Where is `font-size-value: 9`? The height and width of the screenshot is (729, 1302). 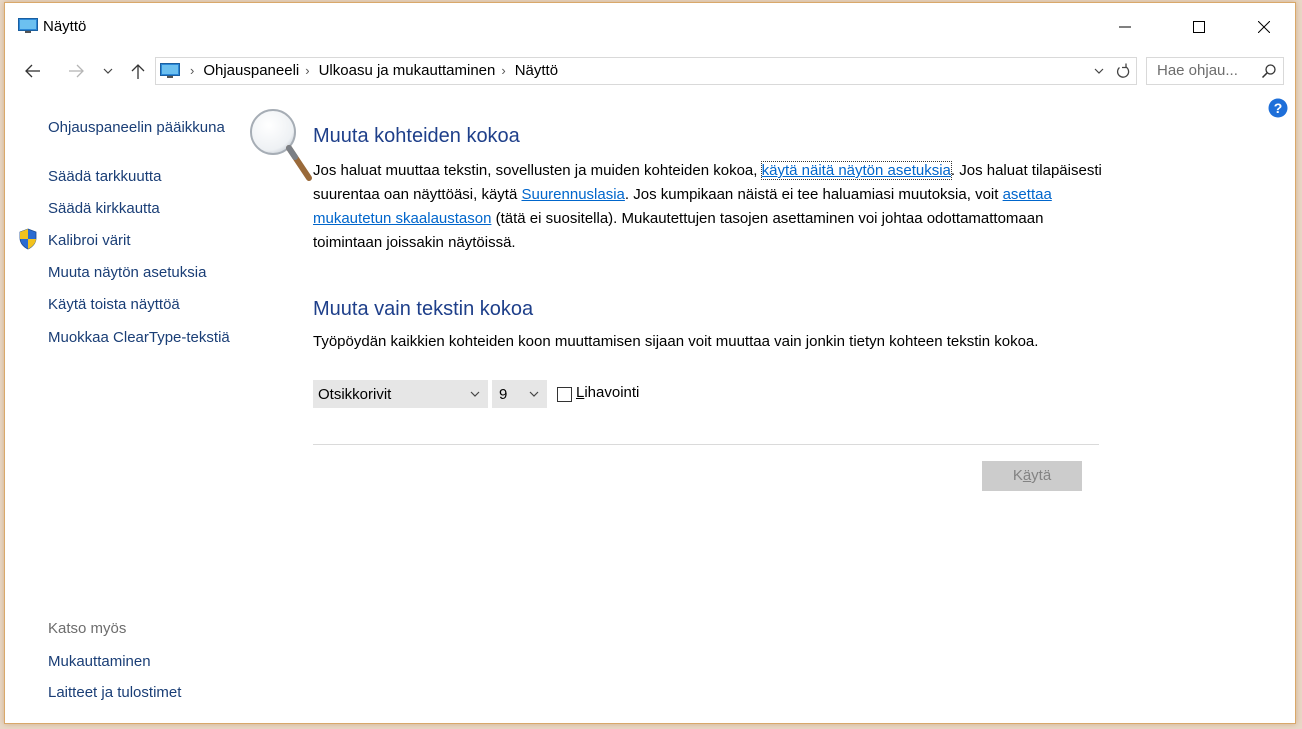 font-size-value: 9 is located at coordinates (503, 394).